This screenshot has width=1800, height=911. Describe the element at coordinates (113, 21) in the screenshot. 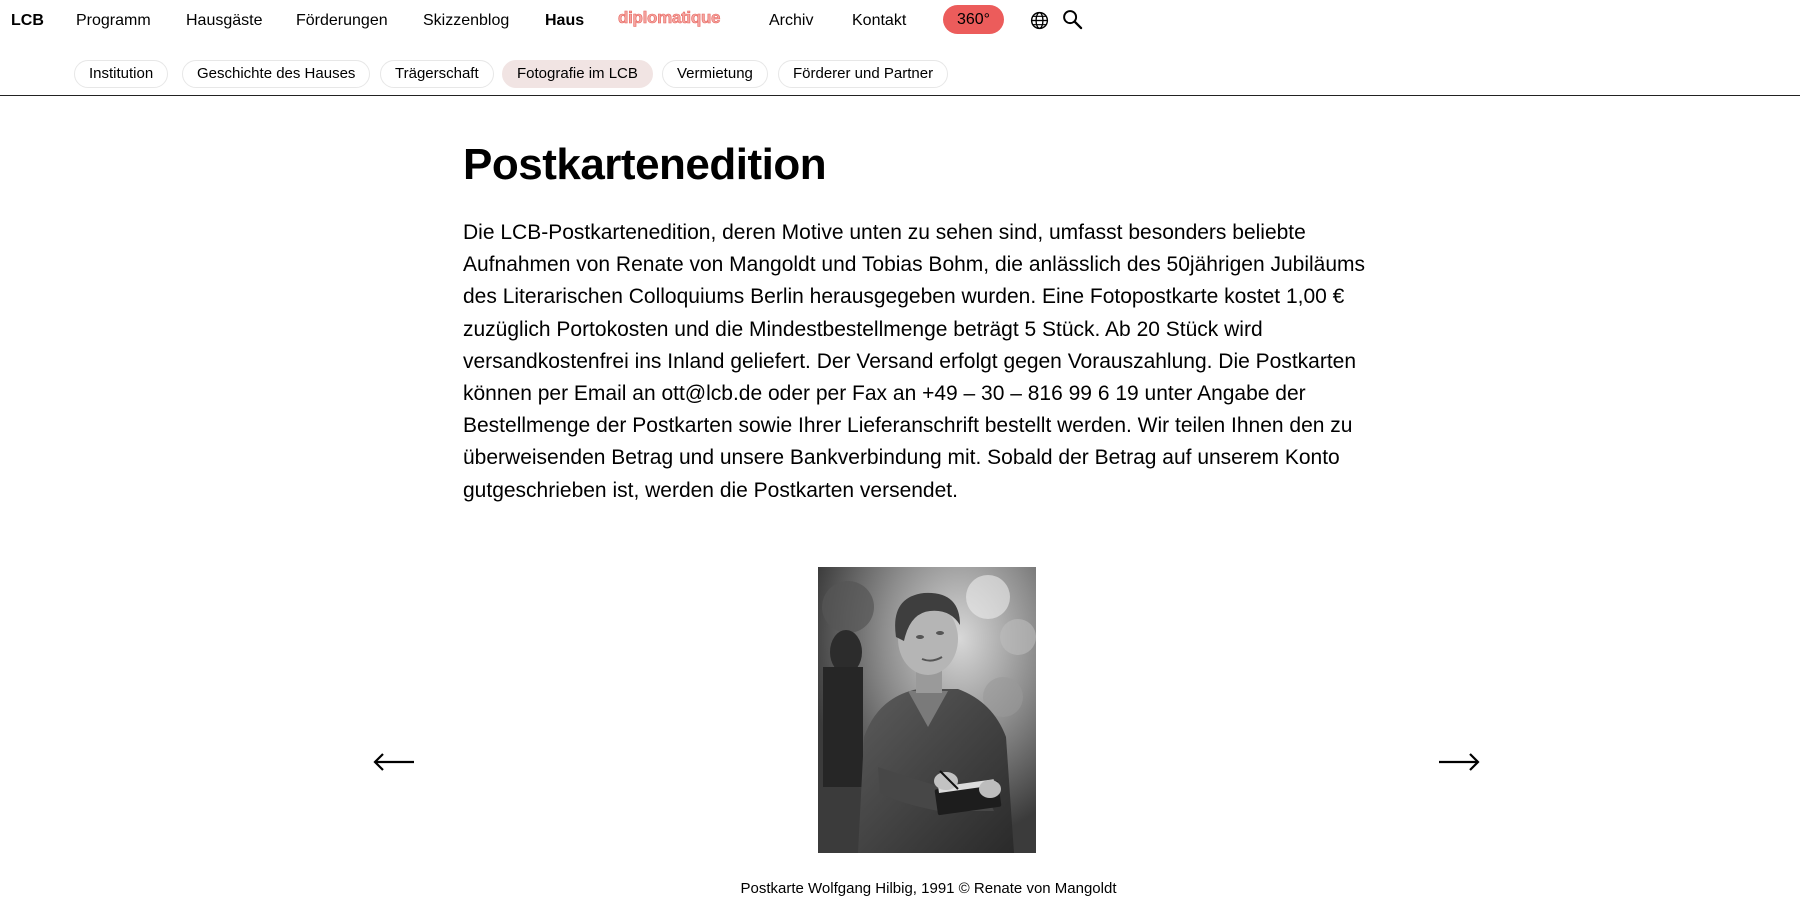

I see `nav-item-programm: Programm` at that location.